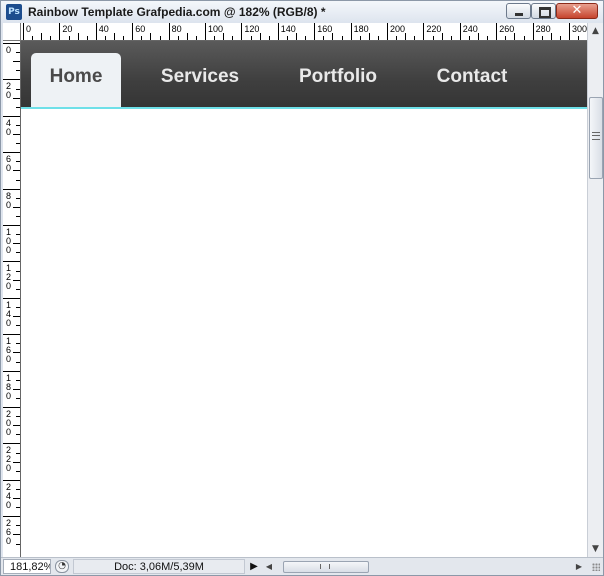 This screenshot has width=604, height=576. What do you see at coordinates (269, 566) in the screenshot?
I see `scroll-left-arrow-icon: ◀` at bounding box center [269, 566].